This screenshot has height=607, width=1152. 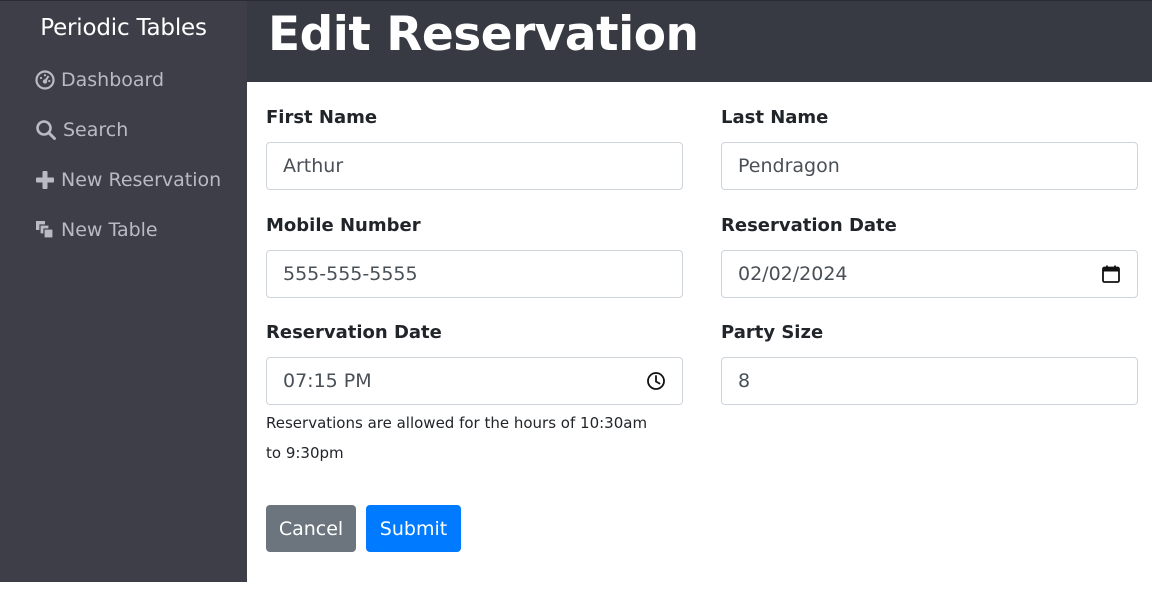 I want to click on first-name-field: Arthur, so click(x=474, y=166).